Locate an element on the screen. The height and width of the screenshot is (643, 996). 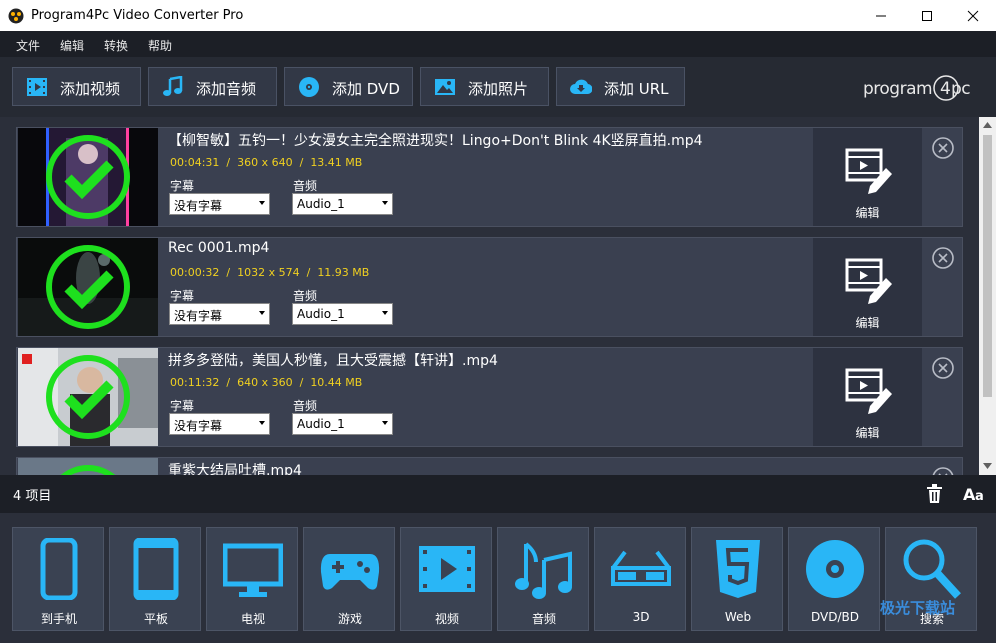
profile-video: 视频 is located at coordinates (446, 579).